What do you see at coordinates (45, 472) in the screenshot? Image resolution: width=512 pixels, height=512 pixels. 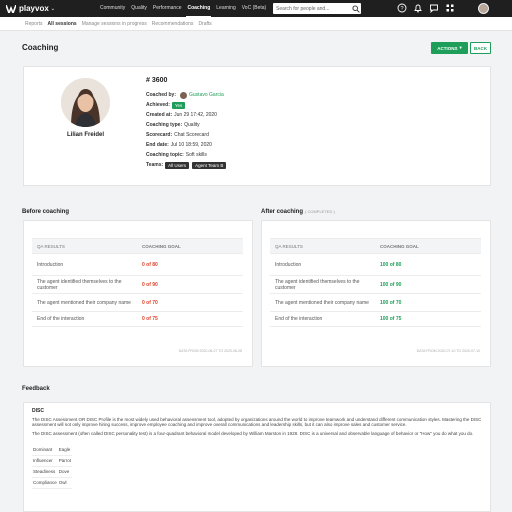 I see `disc-type: Steadiness` at bounding box center [45, 472].